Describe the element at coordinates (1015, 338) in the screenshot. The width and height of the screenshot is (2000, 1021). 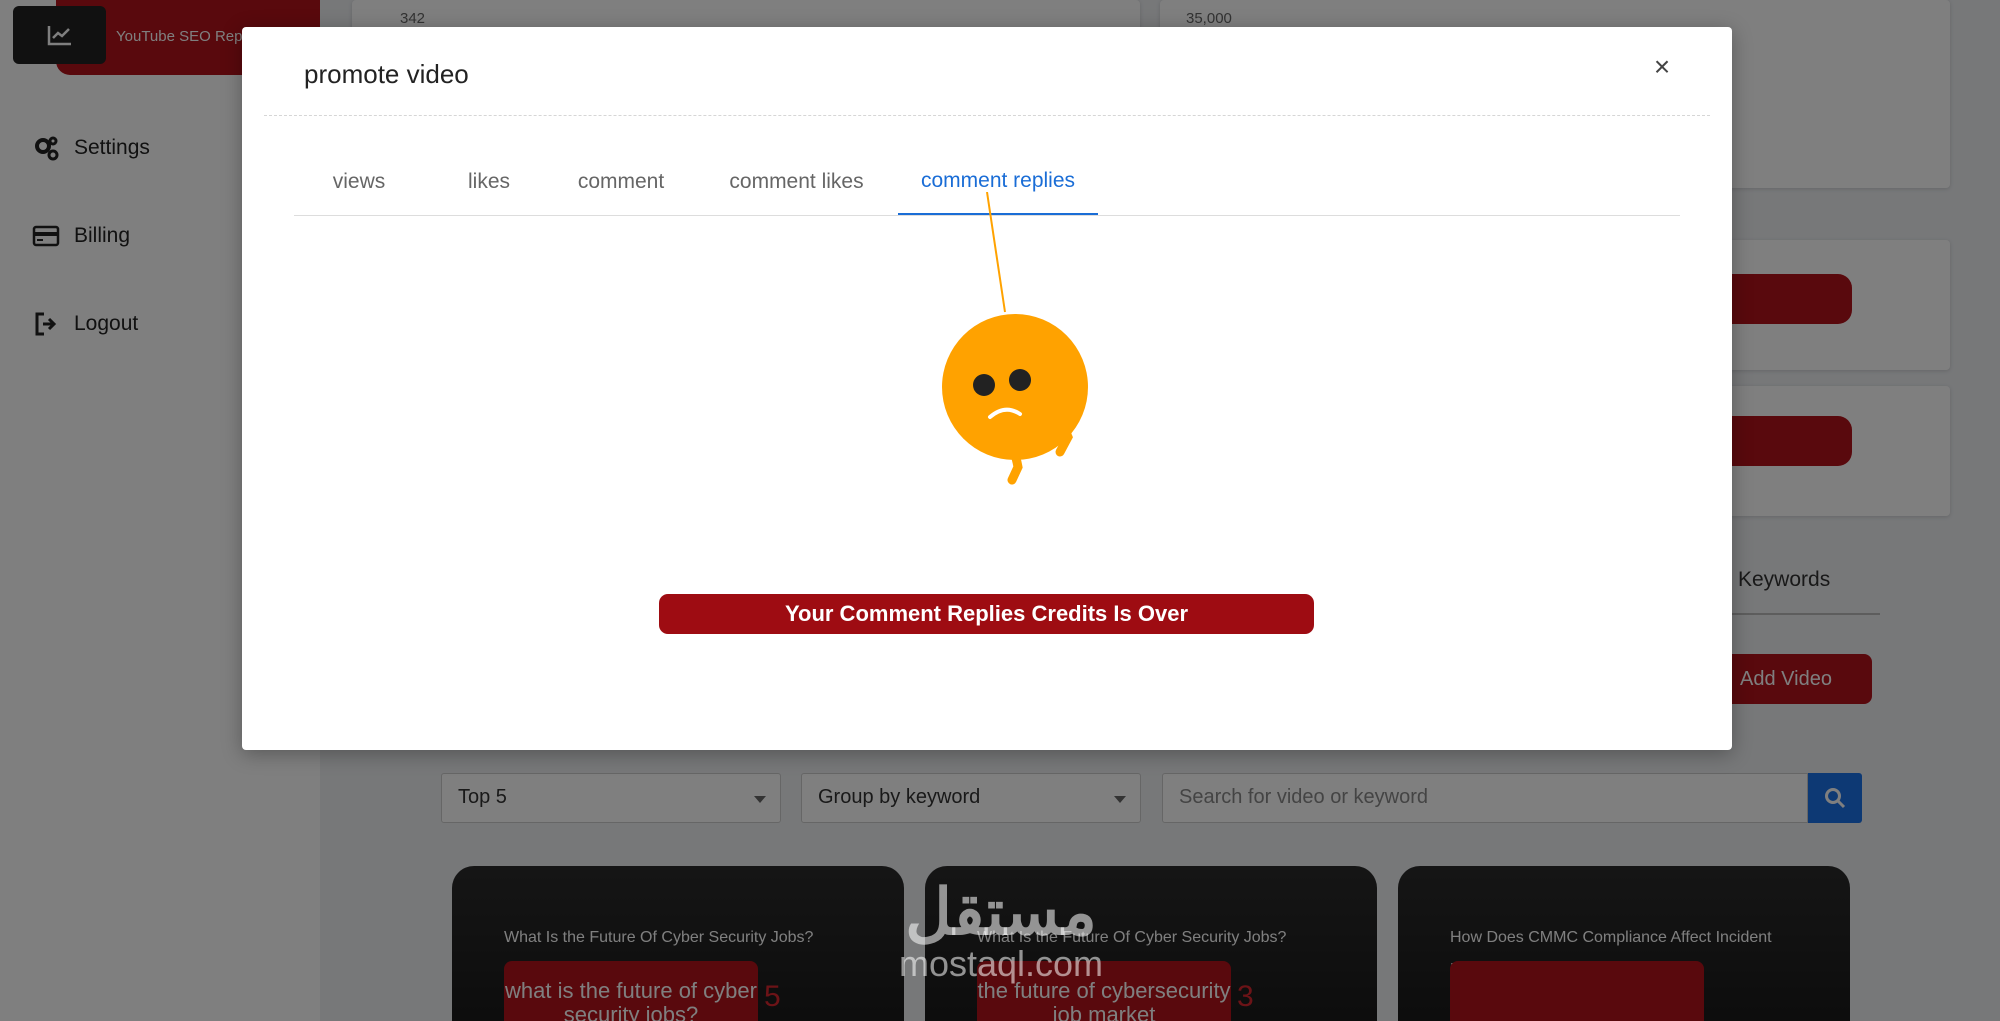
I see `sad-emoji-illustration` at that location.